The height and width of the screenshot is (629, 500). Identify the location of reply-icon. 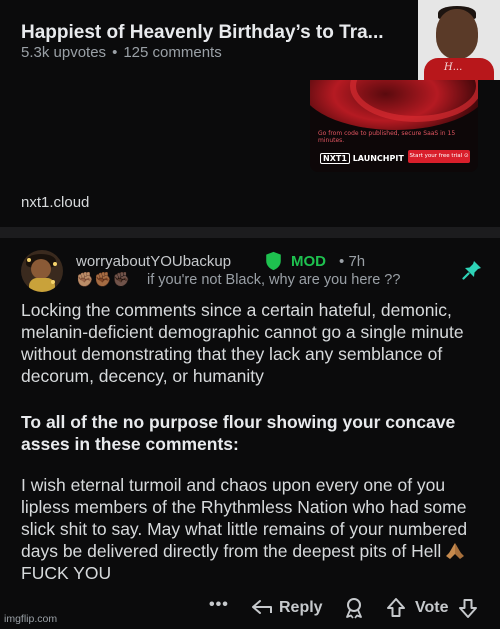
(262, 607).